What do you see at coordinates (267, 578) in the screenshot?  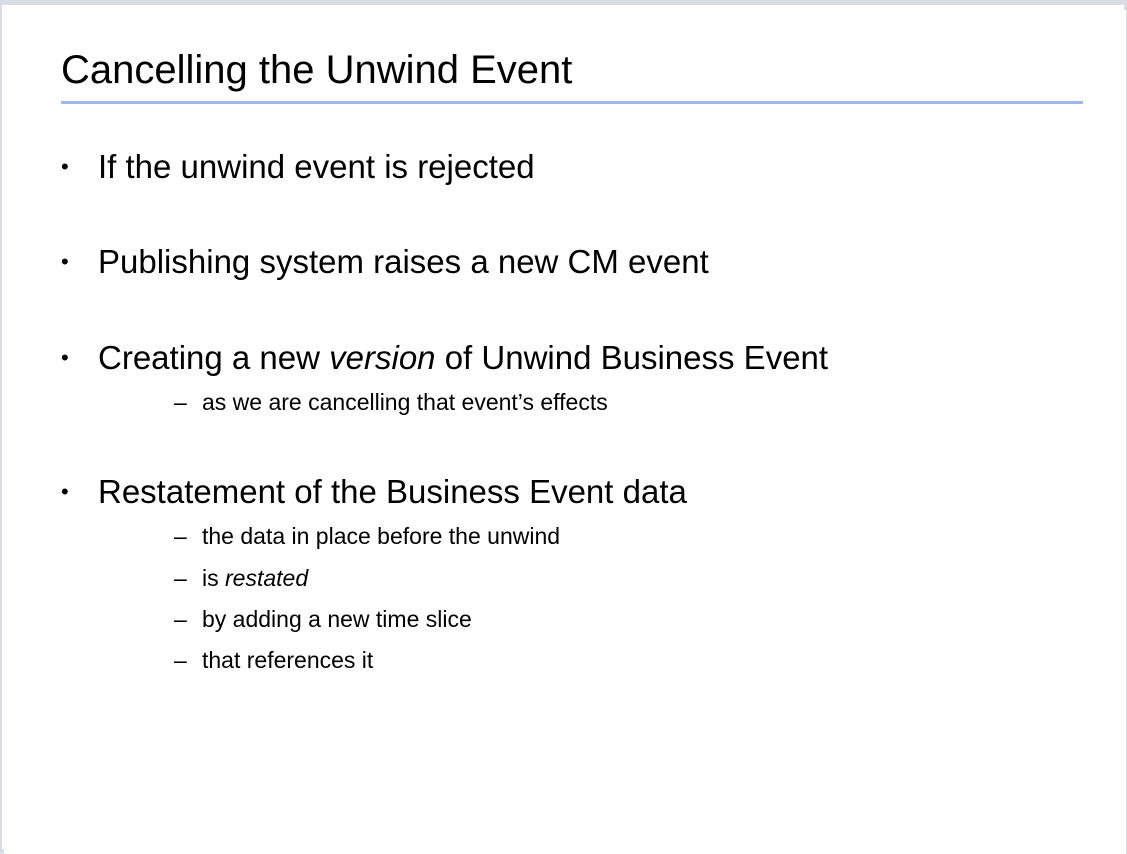 I see `bullet-4-sub-2-text-emphasis: restated` at bounding box center [267, 578].